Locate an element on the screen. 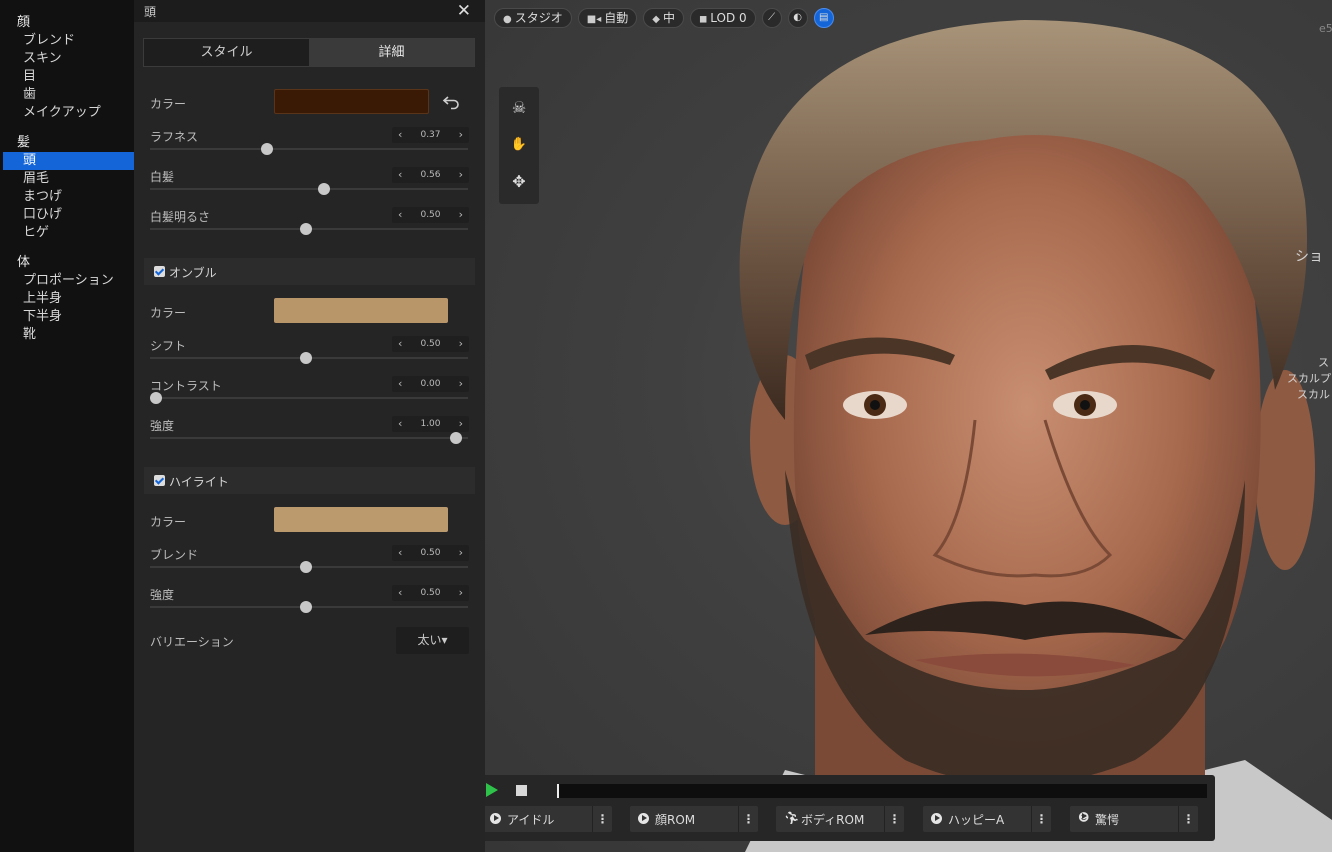 This screenshot has height=852, width=1332. viewport-toolbar: ● スタジオ ■◂ 自動 ◆ 中 ◼ LOD 0 ⟋ ◐ ▤ is located at coordinates (664, 18).